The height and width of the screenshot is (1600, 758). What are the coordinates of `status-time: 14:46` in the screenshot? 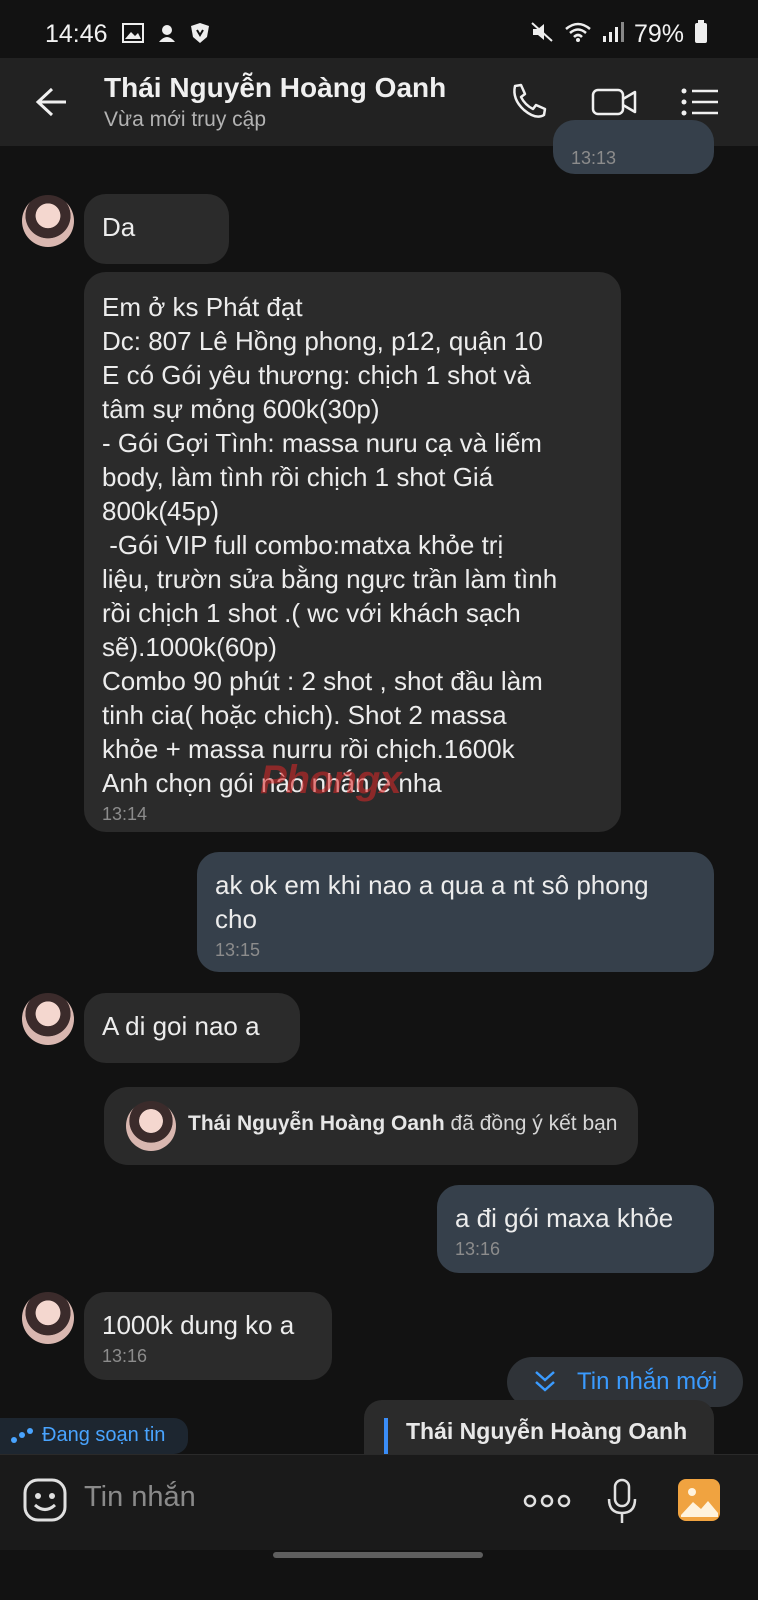 It's located at (76, 34).